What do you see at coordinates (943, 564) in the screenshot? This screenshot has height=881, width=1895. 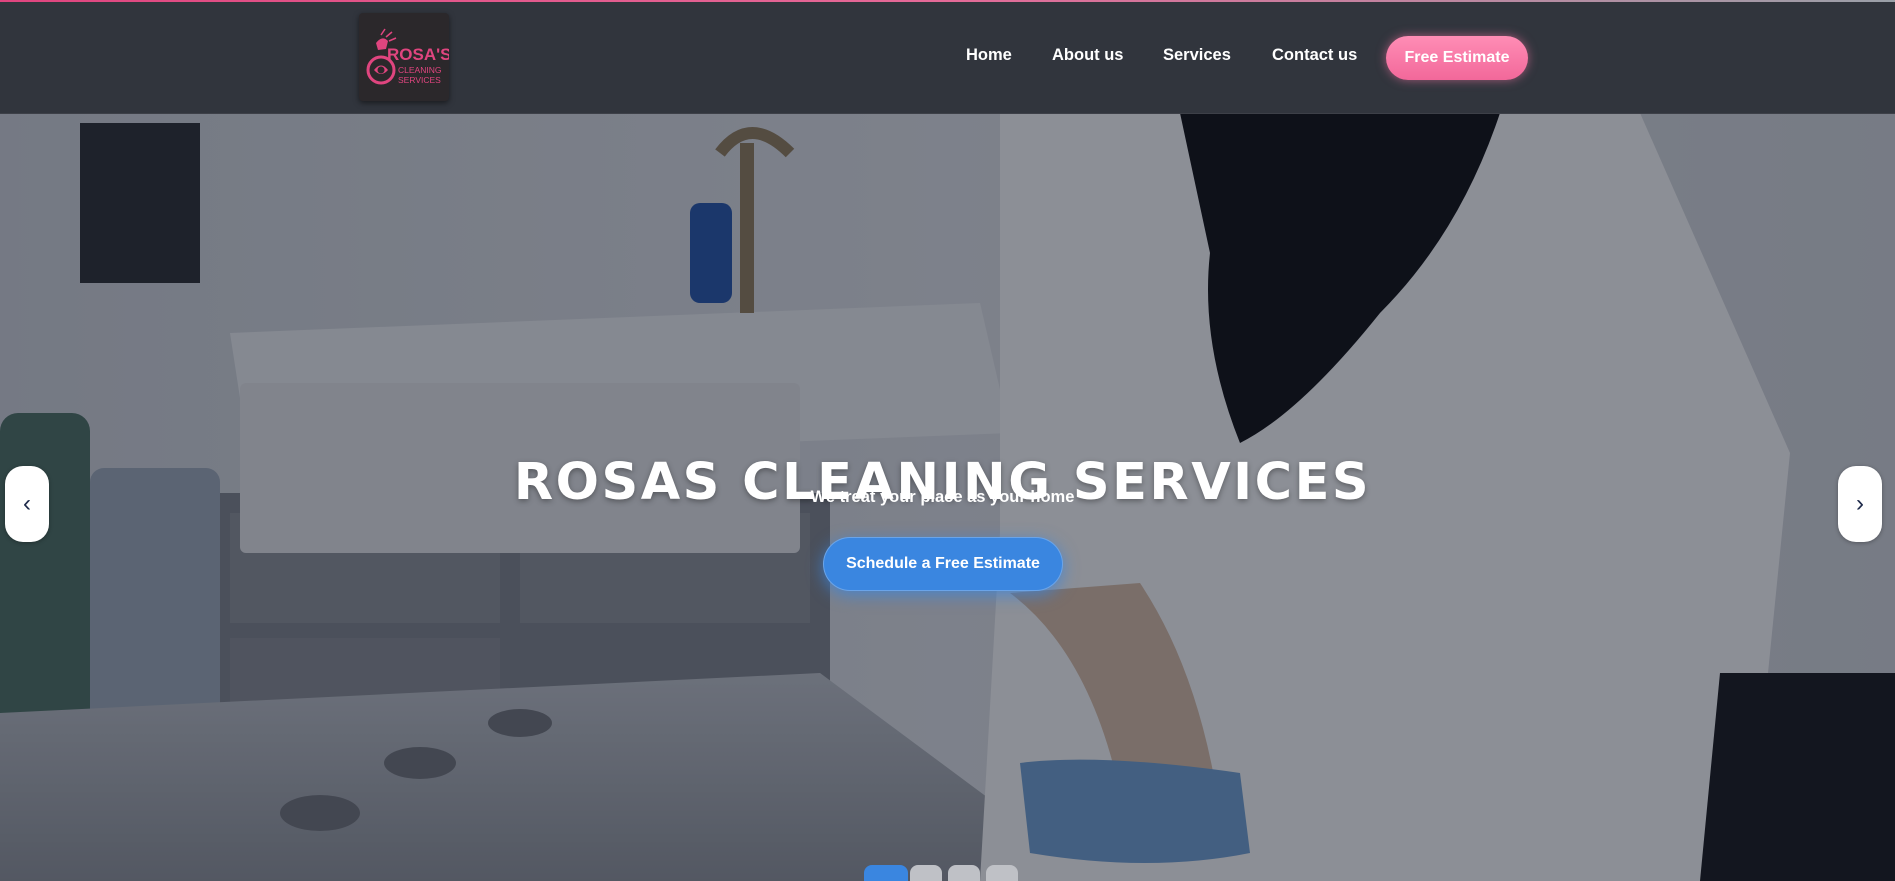 I see `schedule-free-estimate-button: Schedule a Free Estimate` at bounding box center [943, 564].